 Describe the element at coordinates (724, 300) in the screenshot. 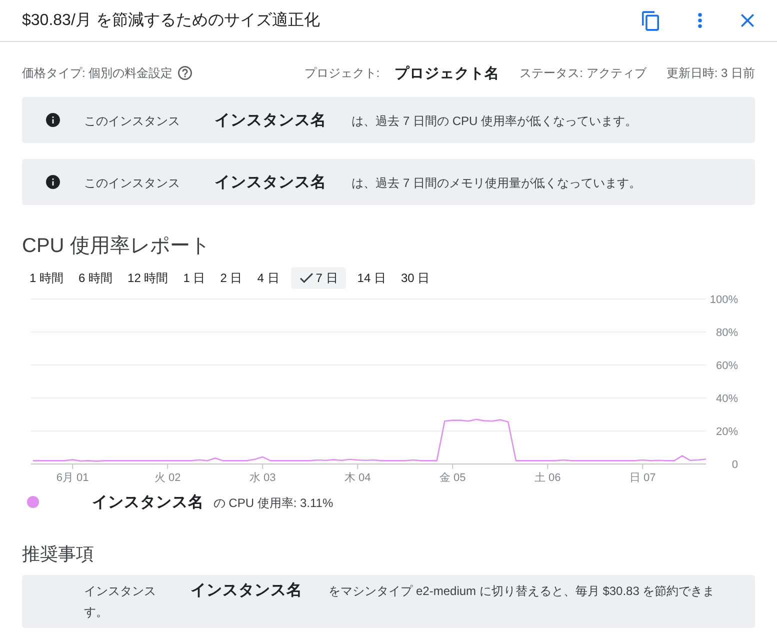

I see `y-axis-label: 100%` at that location.